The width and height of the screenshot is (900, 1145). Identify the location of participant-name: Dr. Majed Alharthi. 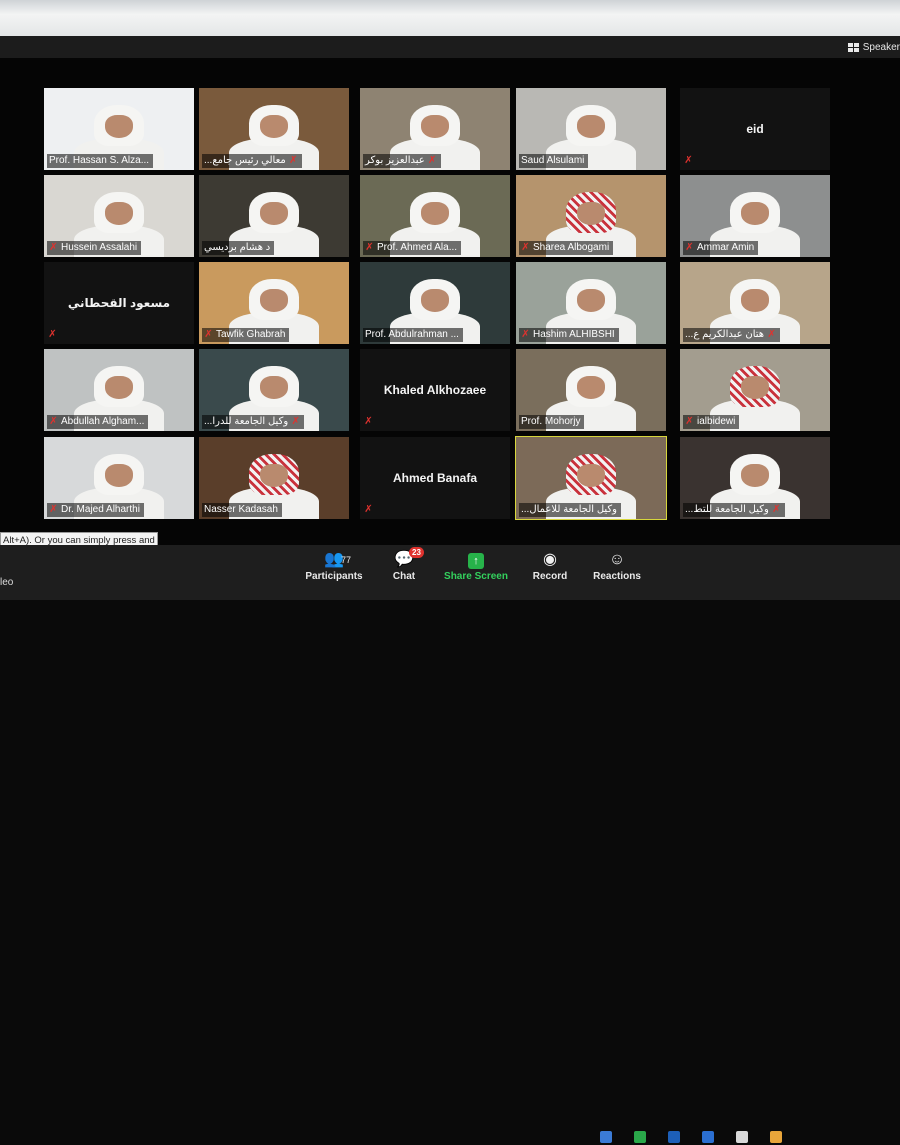
(100, 509).